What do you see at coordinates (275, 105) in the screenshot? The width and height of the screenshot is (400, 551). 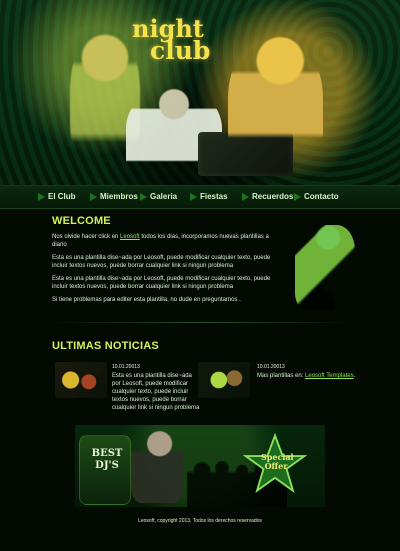 I see `hero-figure-right` at bounding box center [275, 105].